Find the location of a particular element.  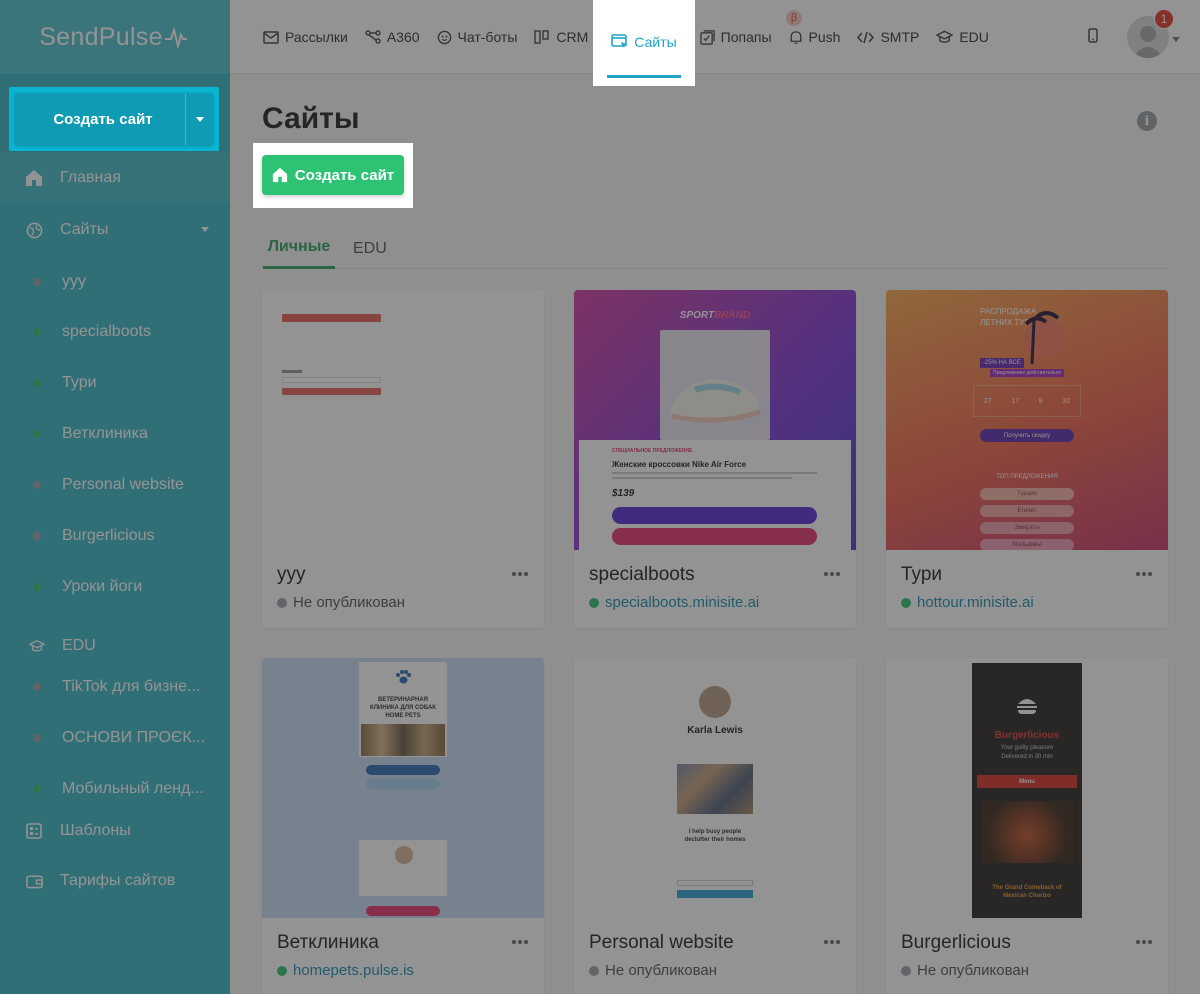

sidebar-item-tariffs: Тарифы сайтов is located at coordinates (115, 881).